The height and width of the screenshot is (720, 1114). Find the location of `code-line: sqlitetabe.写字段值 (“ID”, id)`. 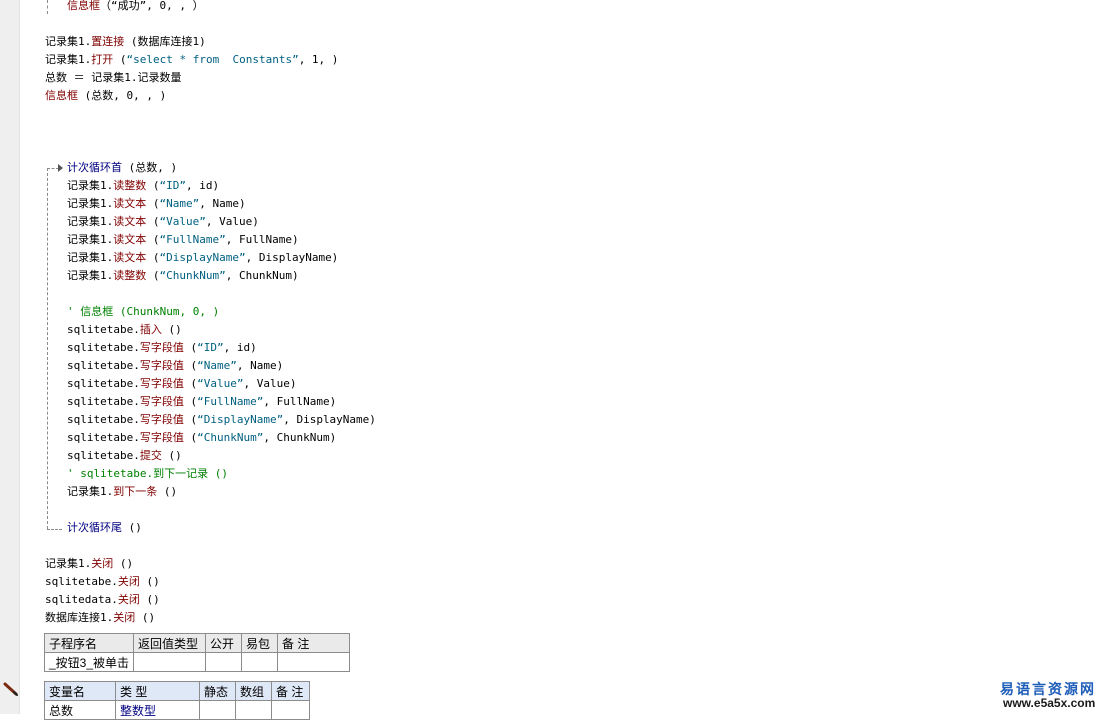

code-line: sqlitetabe.写字段值 (“ID”, id) is located at coordinates (162, 348).